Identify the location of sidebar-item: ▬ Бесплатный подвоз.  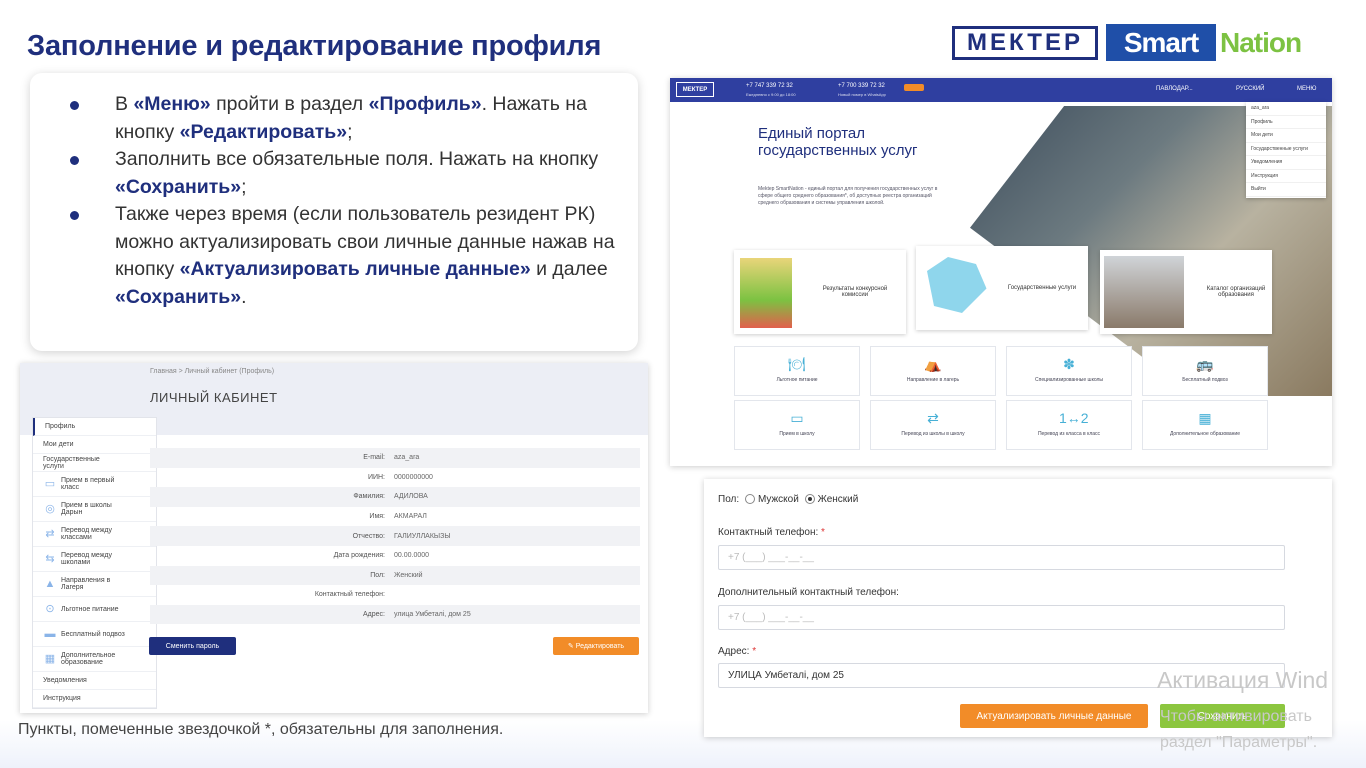
(94, 634).